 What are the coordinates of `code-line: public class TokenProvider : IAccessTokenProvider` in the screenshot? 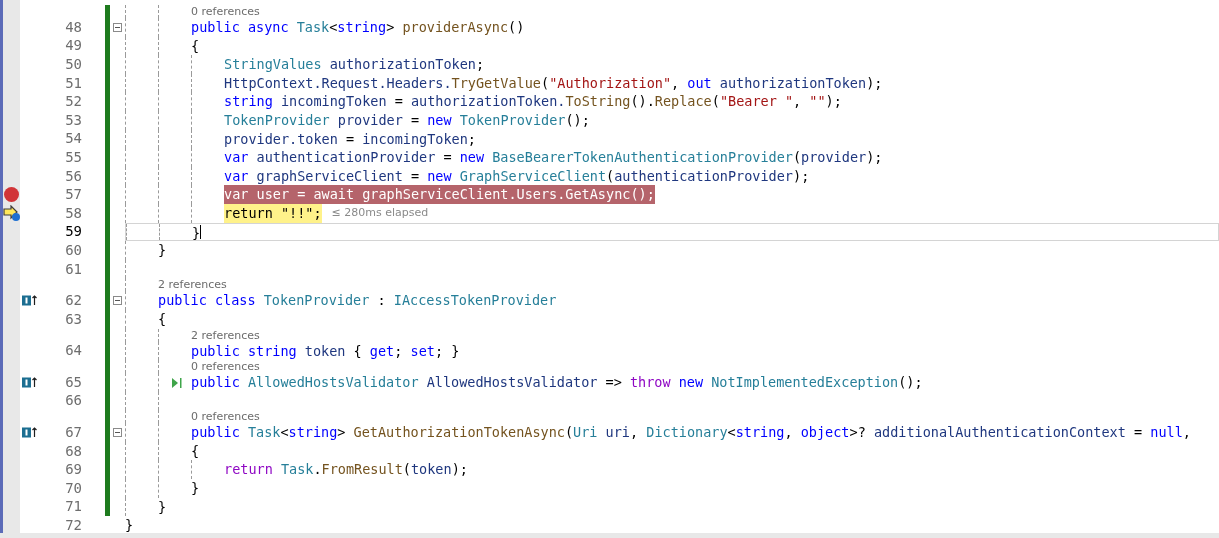 It's located at (357, 300).